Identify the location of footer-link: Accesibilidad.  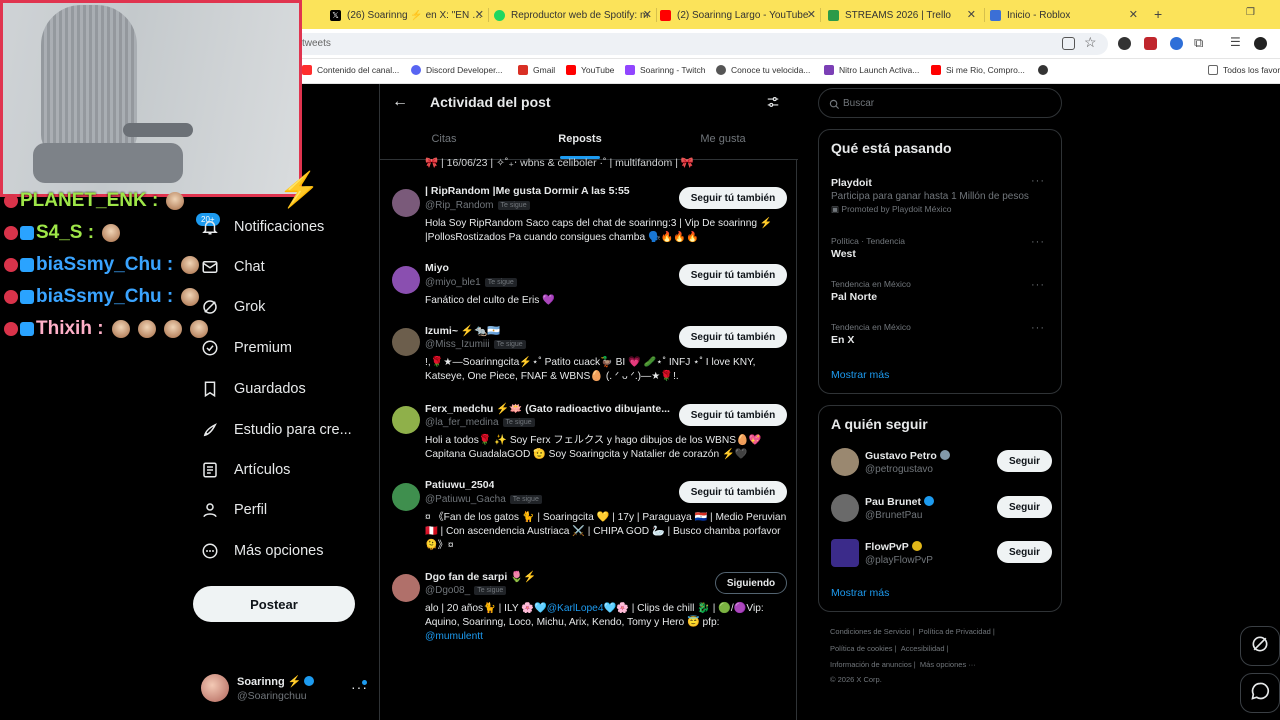
(923, 648).